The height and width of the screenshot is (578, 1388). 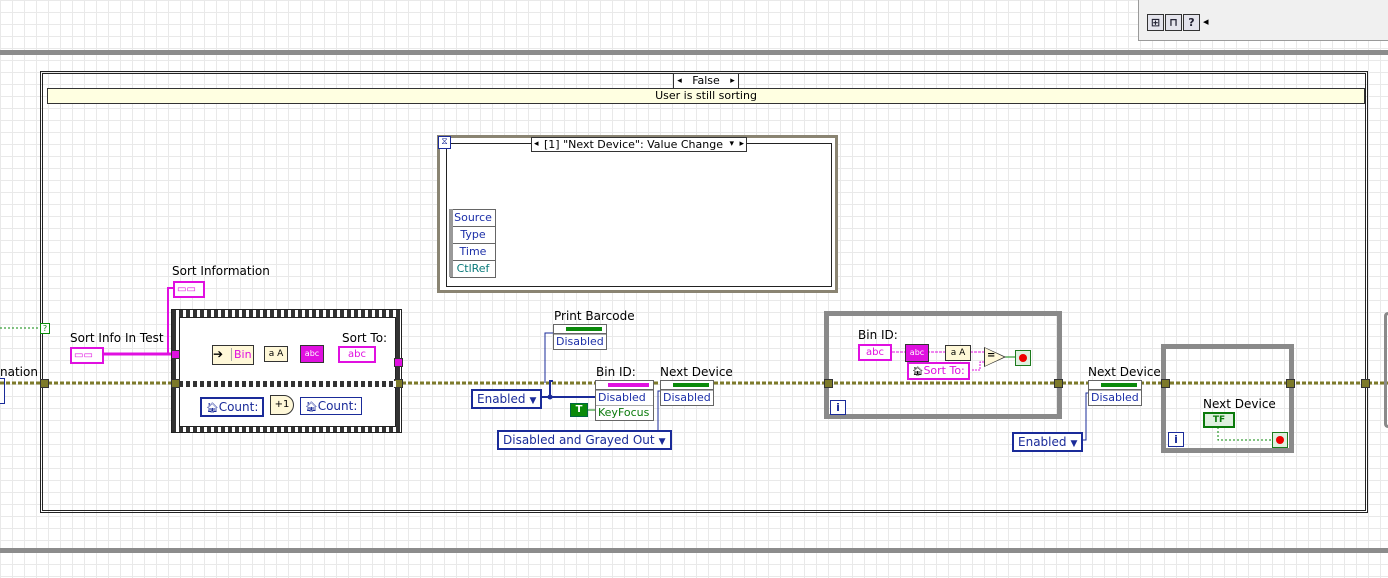 I want to click on next-device-property-node-2: Disabled, so click(x=1115, y=393).